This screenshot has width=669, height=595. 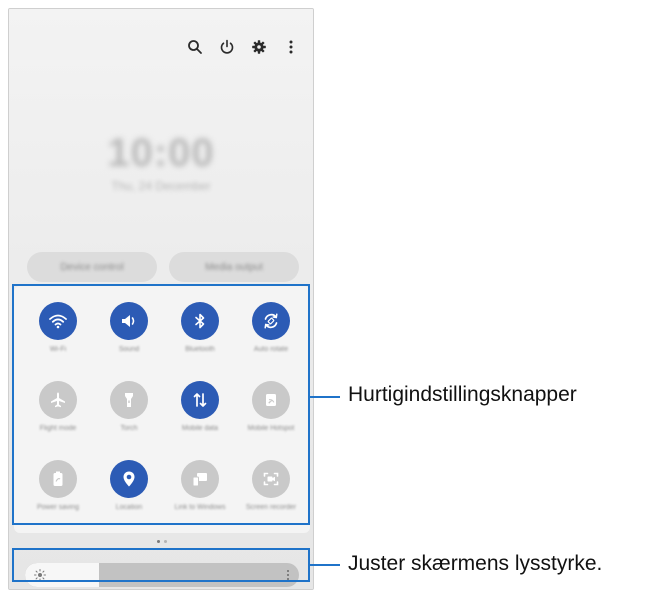 What do you see at coordinates (291, 47) in the screenshot?
I see `more-vert-icon` at bounding box center [291, 47].